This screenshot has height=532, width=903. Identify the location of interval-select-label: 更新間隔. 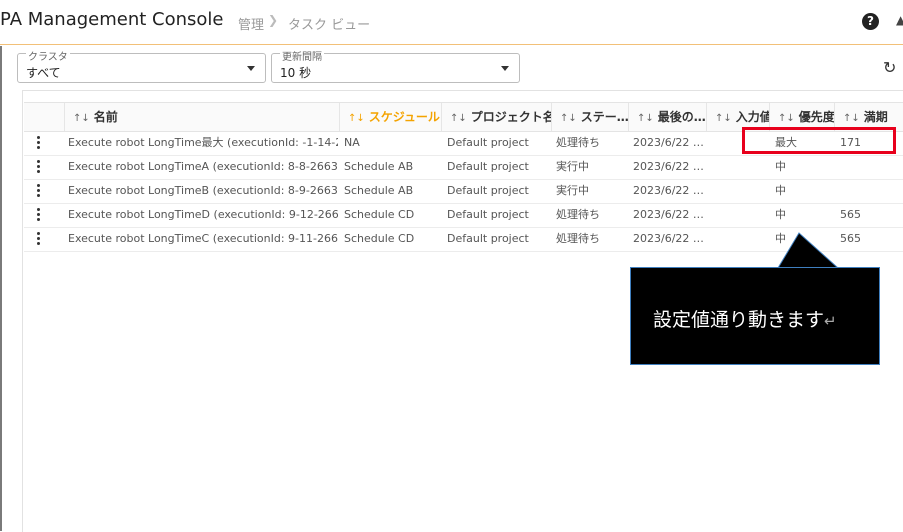
(302, 55).